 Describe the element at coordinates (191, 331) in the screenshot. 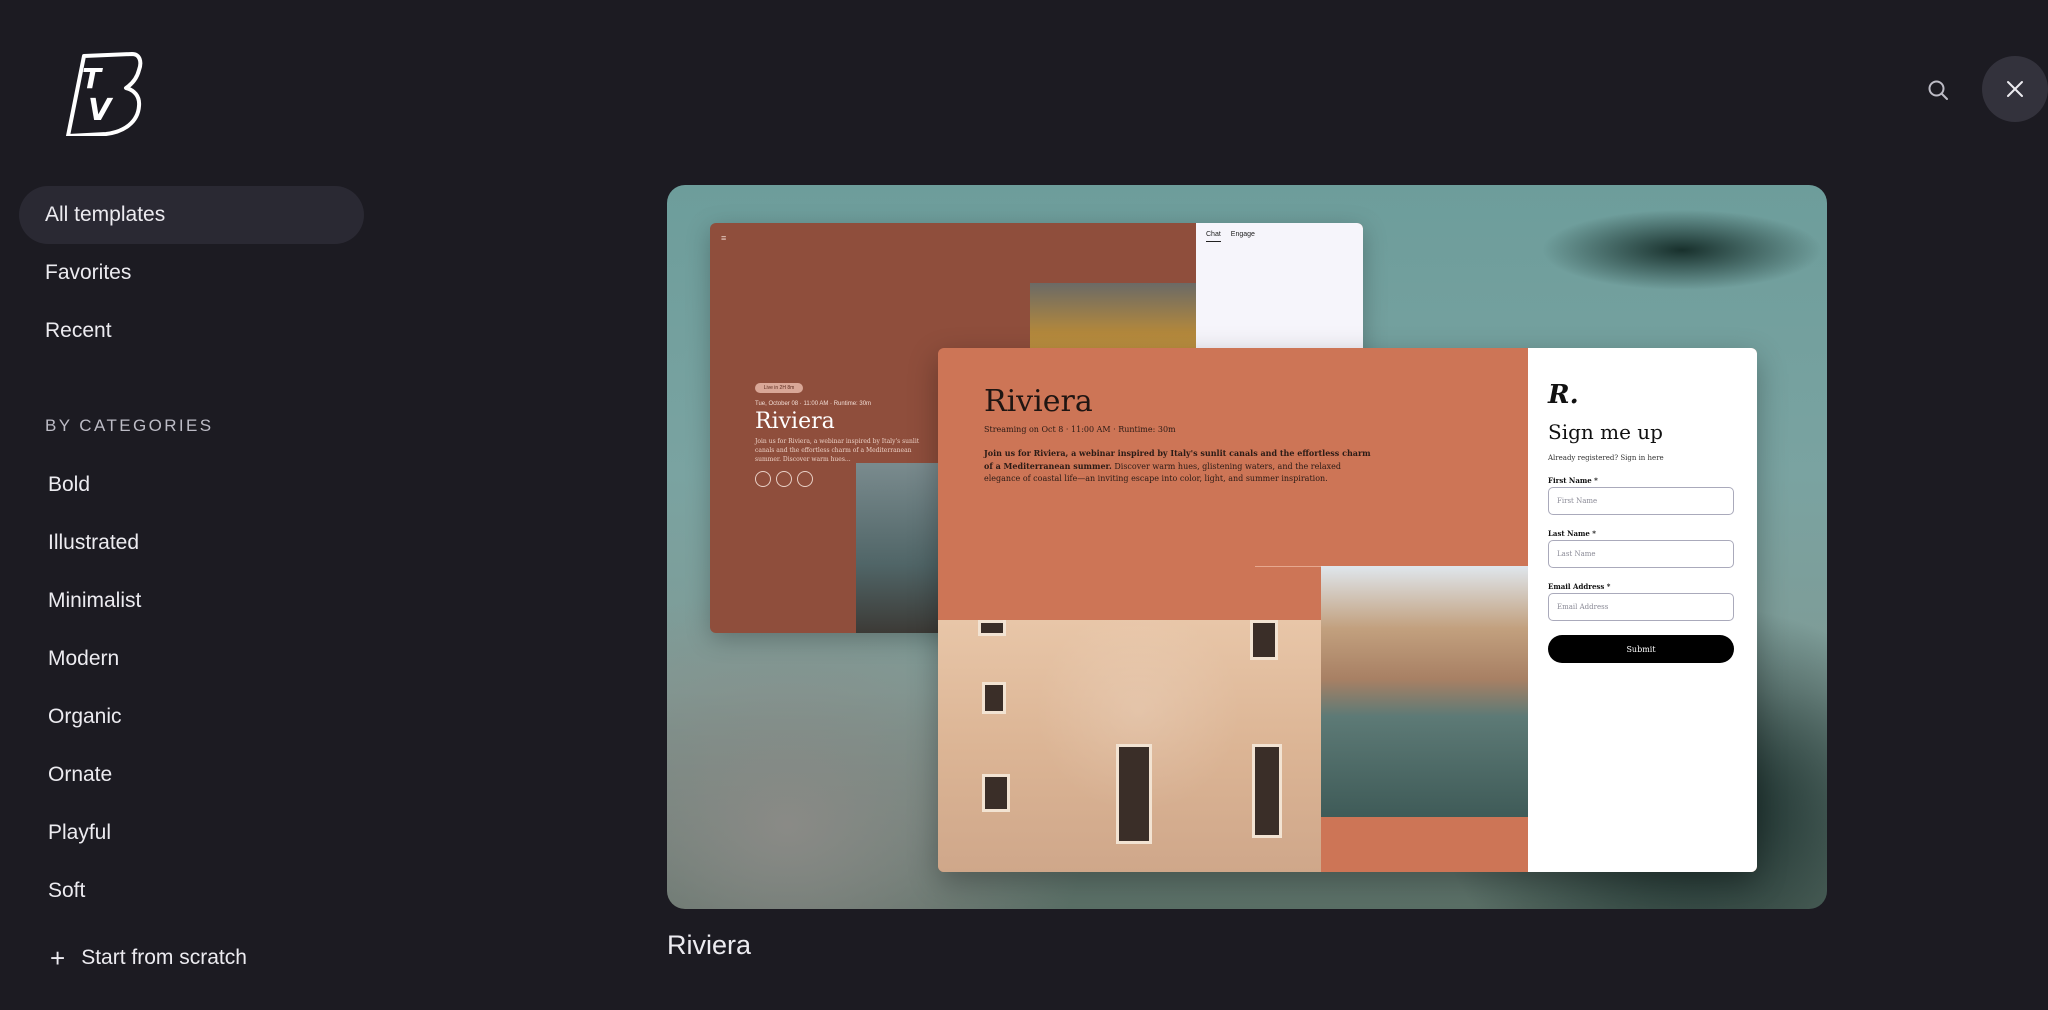

I see `nav-recent: Recent` at that location.